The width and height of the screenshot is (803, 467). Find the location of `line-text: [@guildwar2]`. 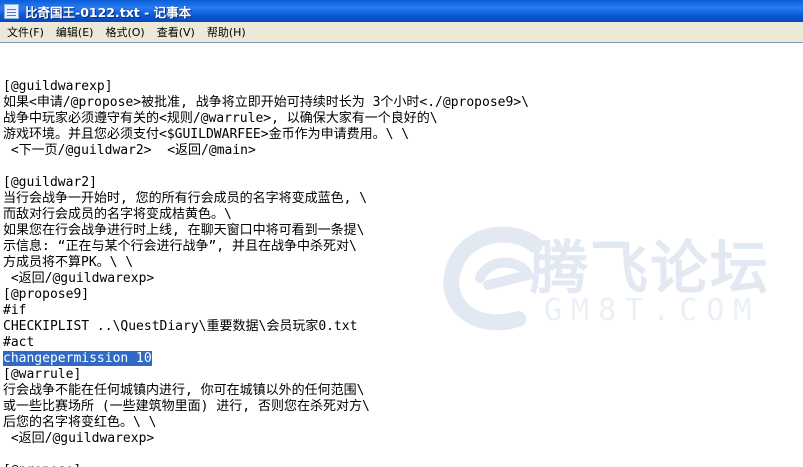

line-text: [@guildwar2] is located at coordinates (50, 182).